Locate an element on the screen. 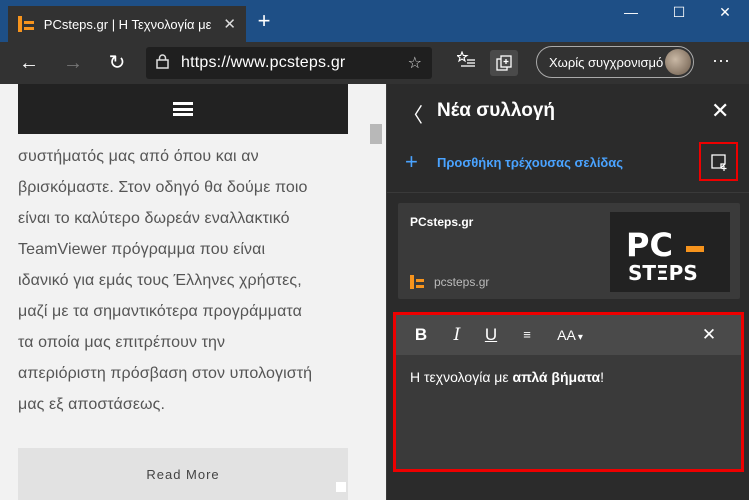  hamburger-menu-icon is located at coordinates (183, 109).